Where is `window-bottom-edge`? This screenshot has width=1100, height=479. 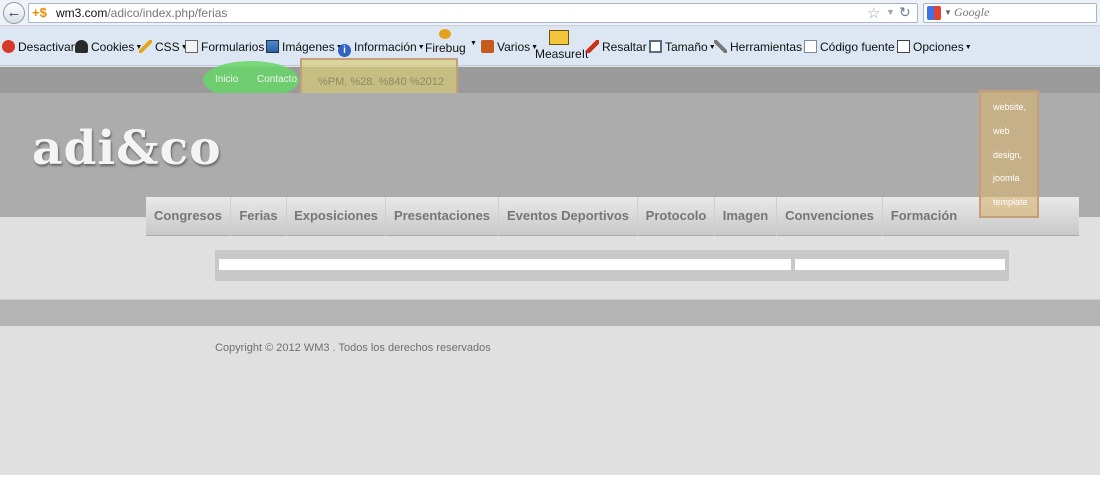
window-bottom-edge is located at coordinates (550, 477).